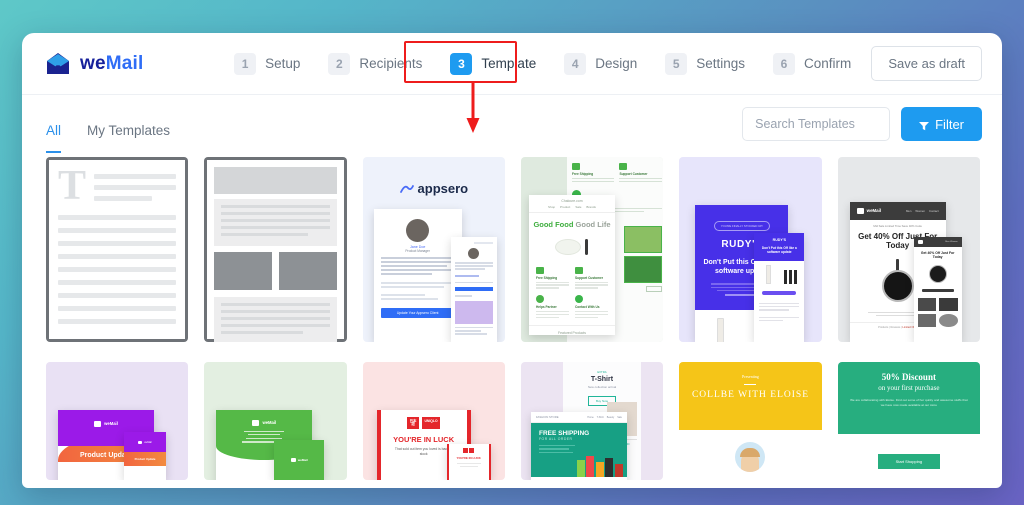 The width and height of the screenshot is (1024, 505). What do you see at coordinates (124, 63) in the screenshot?
I see `brand-name-mail: Mail` at bounding box center [124, 63].